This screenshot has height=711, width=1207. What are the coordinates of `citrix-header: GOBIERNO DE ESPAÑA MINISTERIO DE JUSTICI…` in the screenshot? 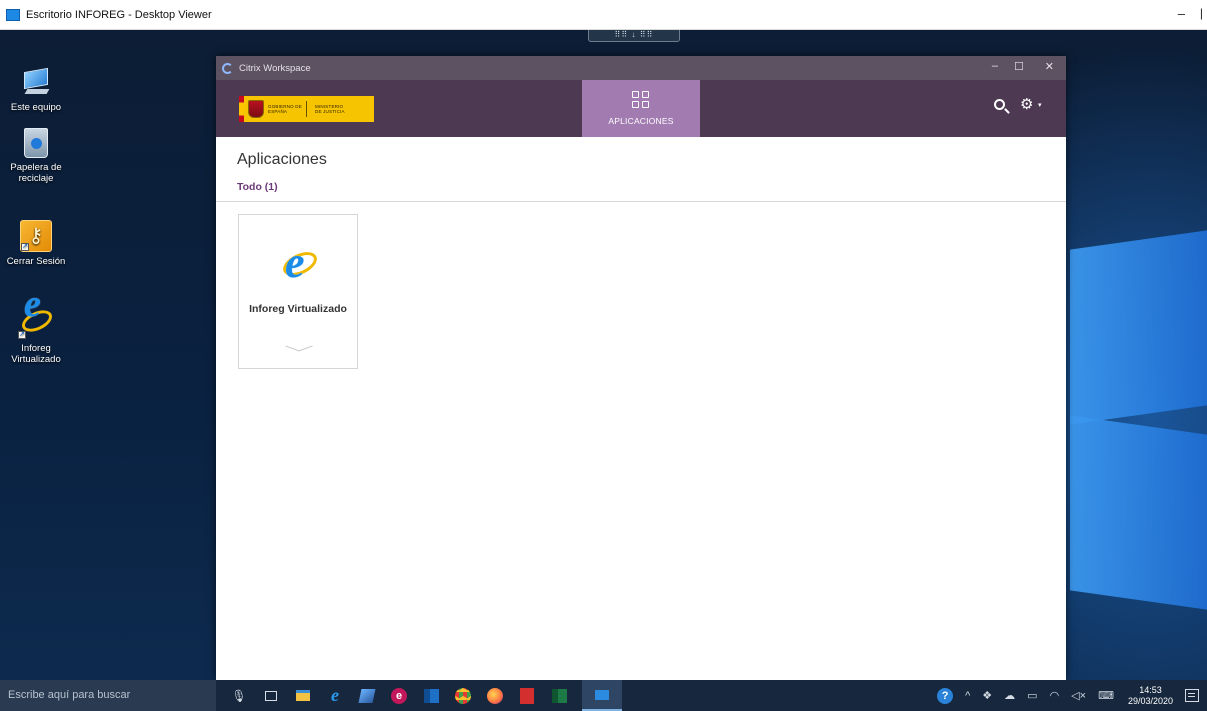 It's located at (641, 108).